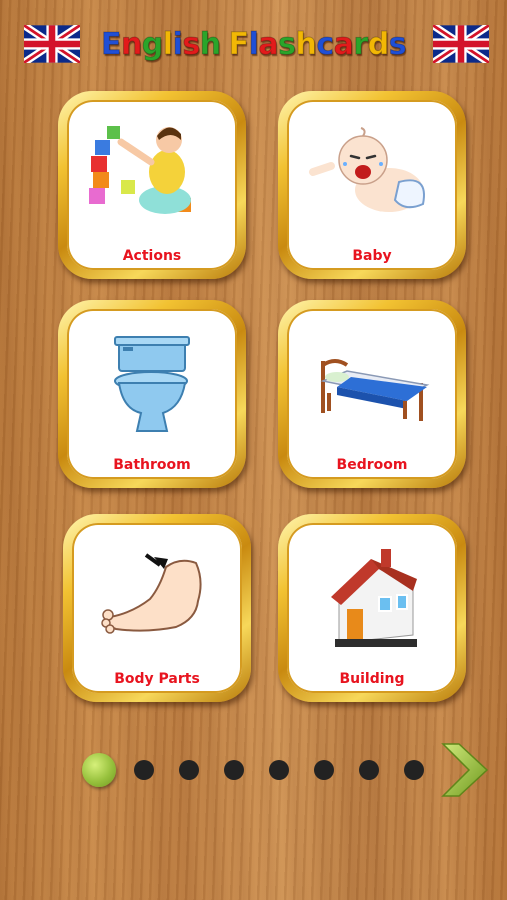  I want to click on category-label: Body Parts, so click(157, 679).